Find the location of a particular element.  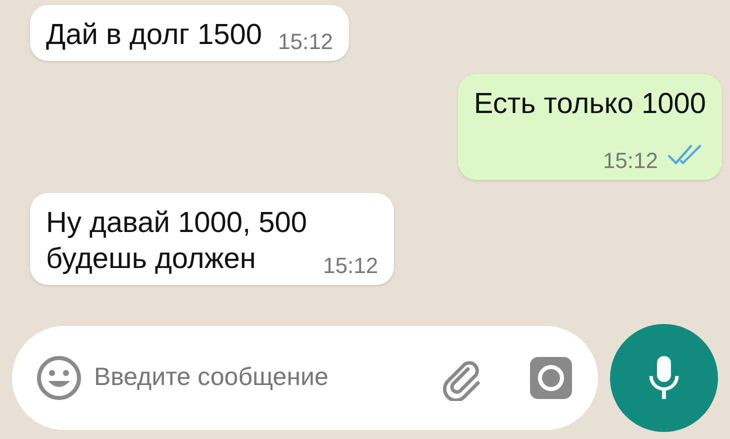

message-text: Дай в долг 1500 is located at coordinates (154, 35).